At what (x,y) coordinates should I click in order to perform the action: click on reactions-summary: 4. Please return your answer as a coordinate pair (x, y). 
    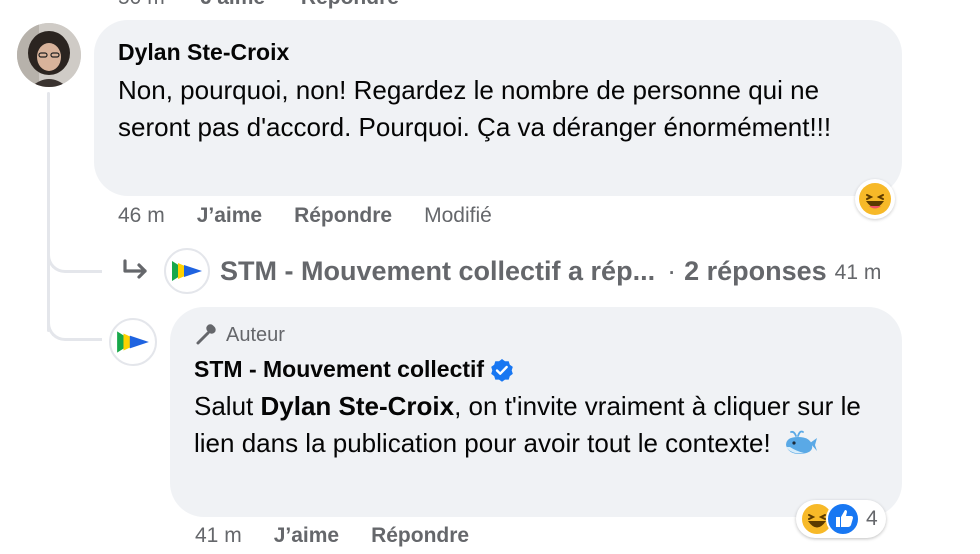
    Looking at the image, I should click on (841, 519).